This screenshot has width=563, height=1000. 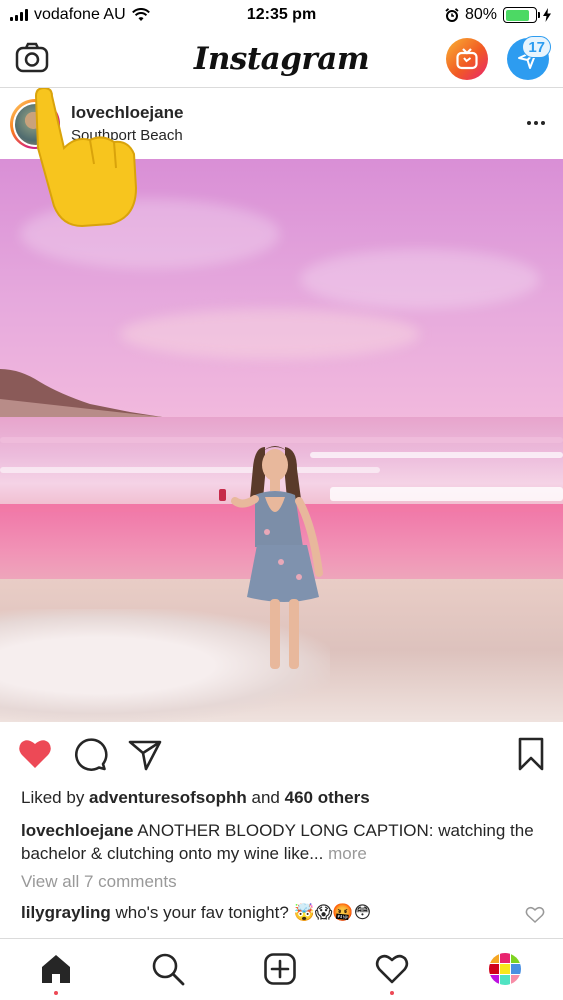 I want to click on activity-dot, so click(x=392, y=993).